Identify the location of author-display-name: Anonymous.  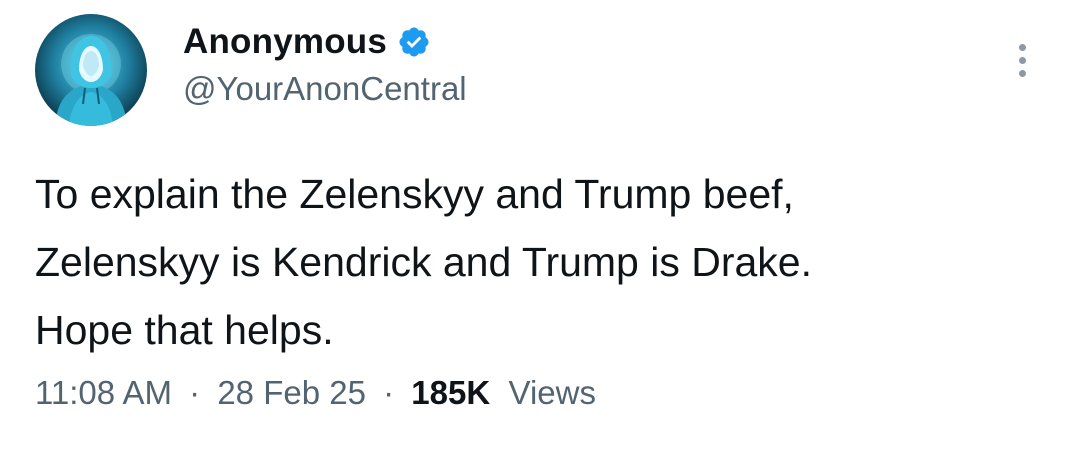
(285, 42).